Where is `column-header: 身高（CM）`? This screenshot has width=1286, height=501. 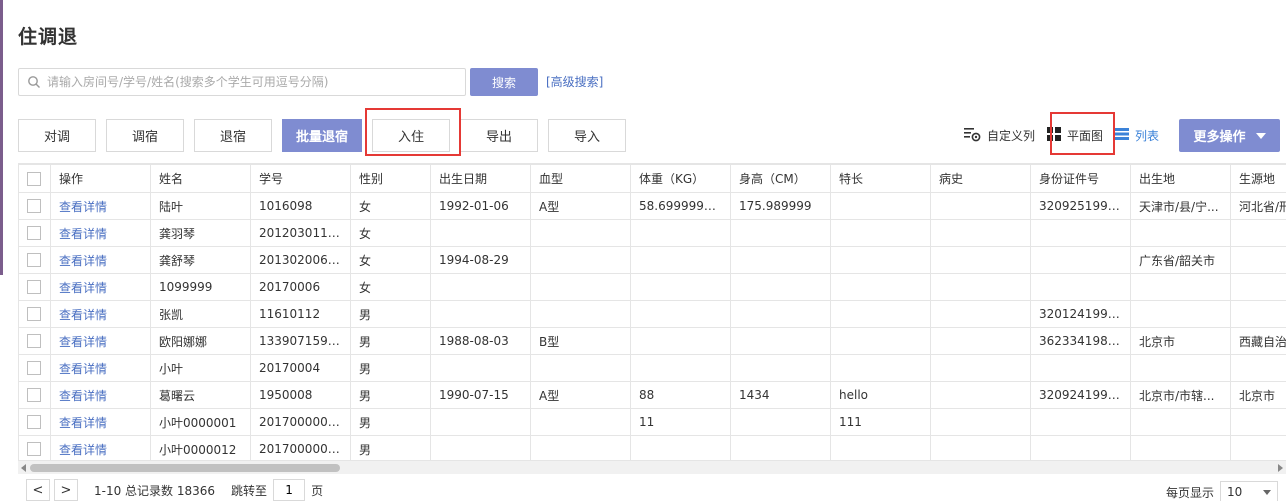
column-header: 身高（CM） is located at coordinates (780, 178).